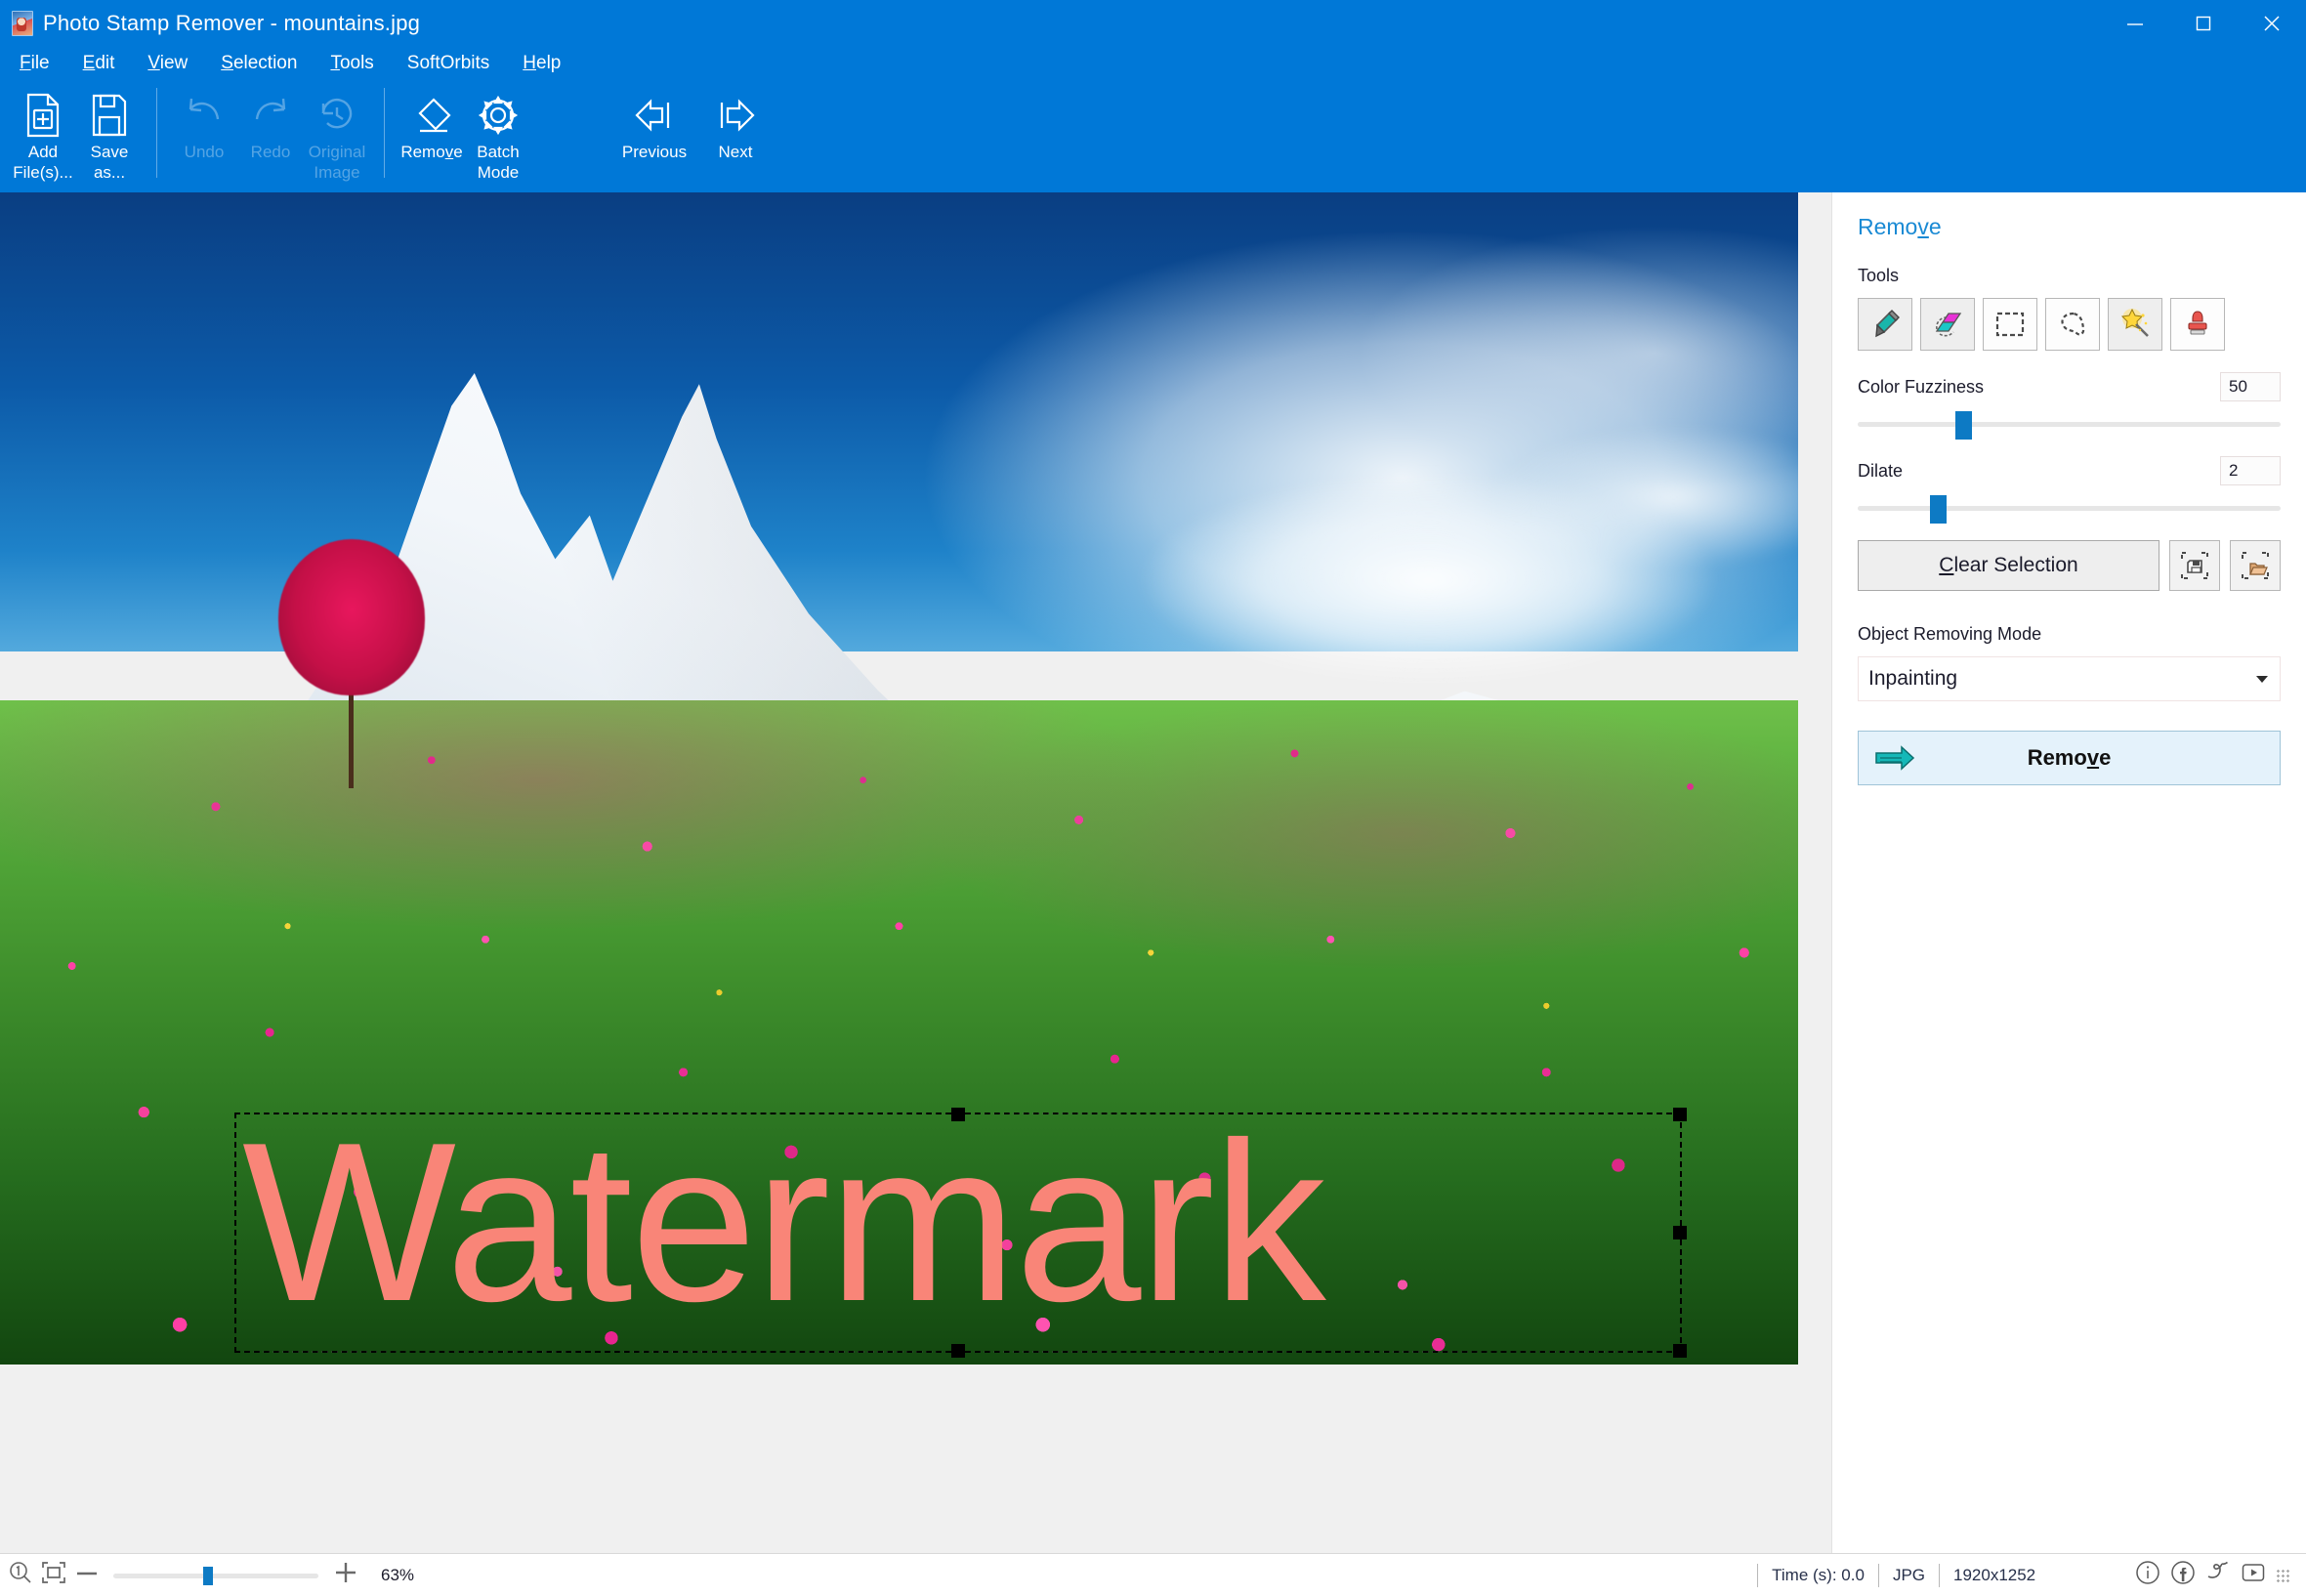 This screenshot has width=2306, height=1596. Describe the element at coordinates (654, 120) in the screenshot. I see `toolbar-button-previous: Previous` at that location.